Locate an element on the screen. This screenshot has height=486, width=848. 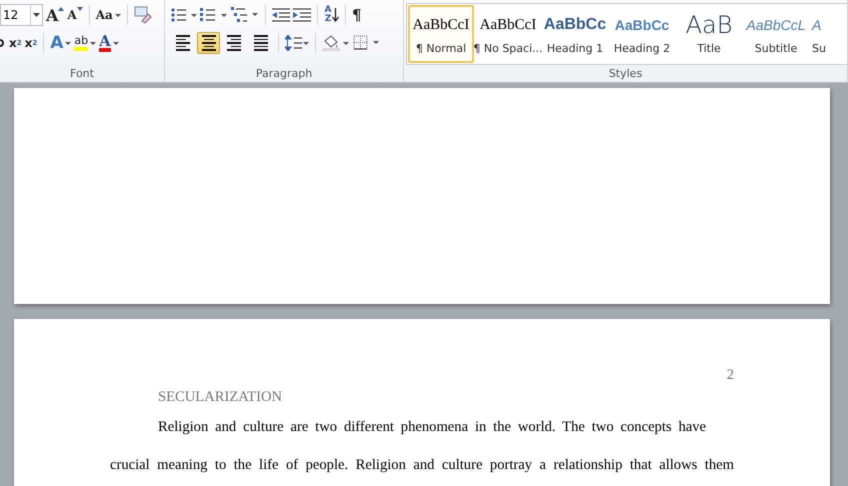
show-formatting-button: ¶ is located at coordinates (357, 15).